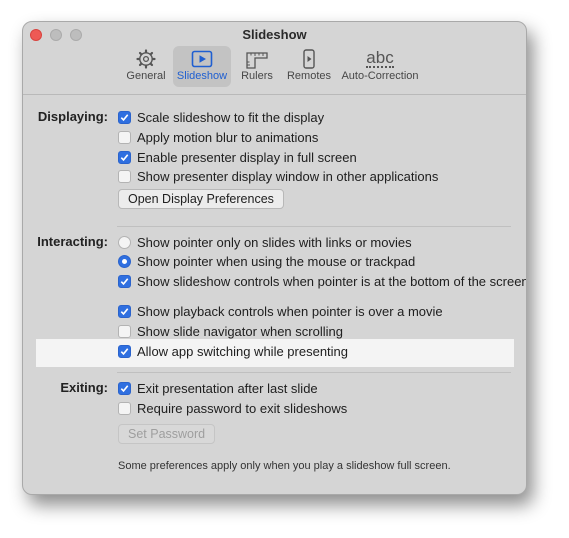 The width and height of the screenshot is (569, 538). What do you see at coordinates (230, 331) in the screenshot?
I see `option-slide-navigator: Show slide navigator when scrolling` at bounding box center [230, 331].